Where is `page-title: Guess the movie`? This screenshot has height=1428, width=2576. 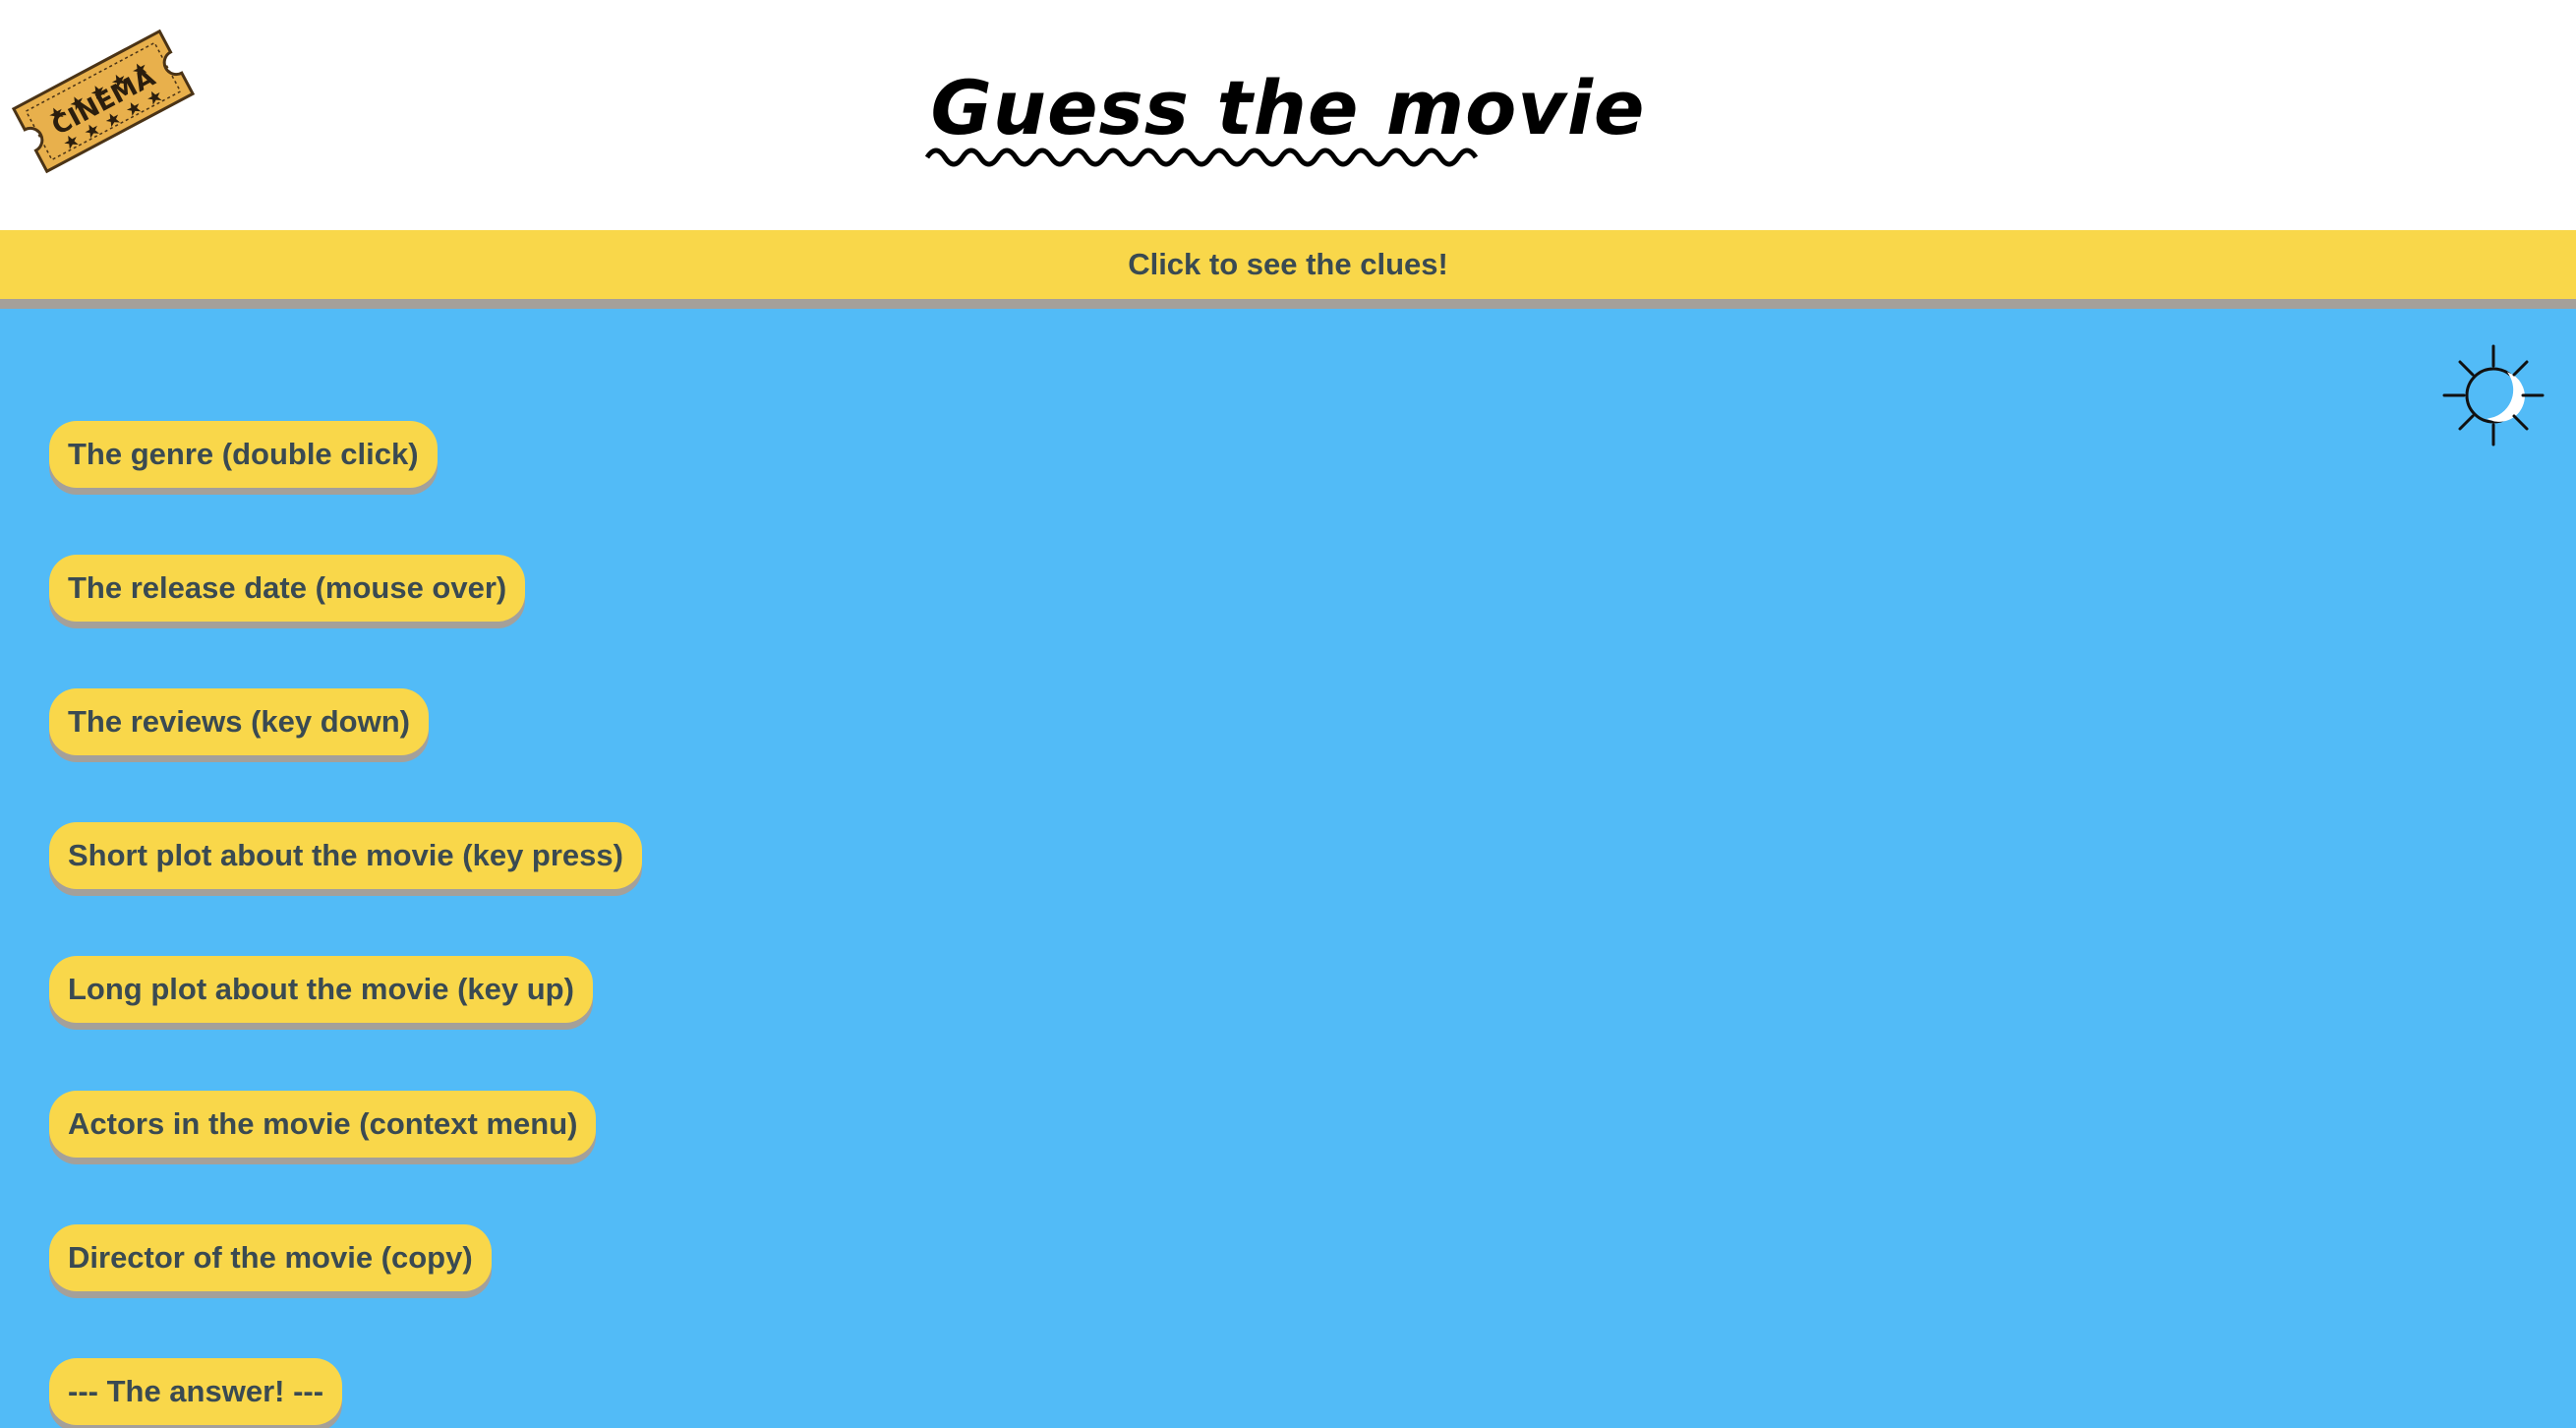 page-title: Guess the movie is located at coordinates (1285, 114).